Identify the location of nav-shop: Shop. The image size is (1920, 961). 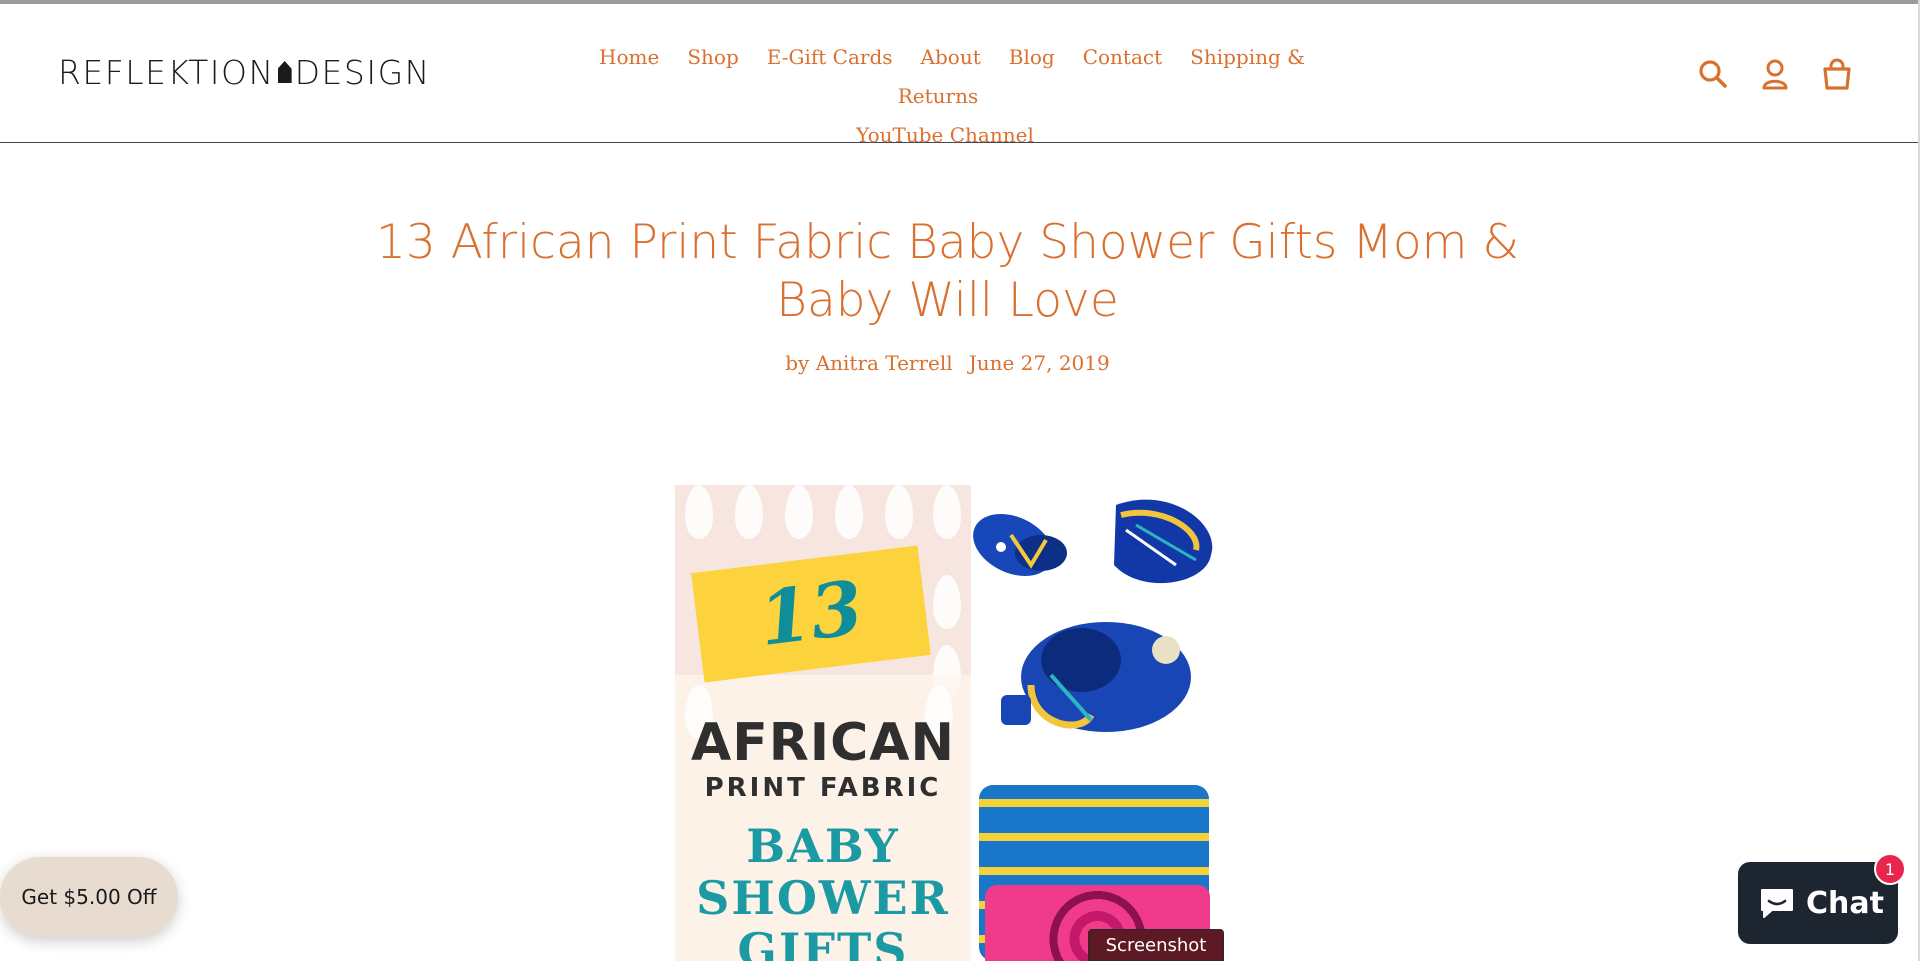
(712, 57).